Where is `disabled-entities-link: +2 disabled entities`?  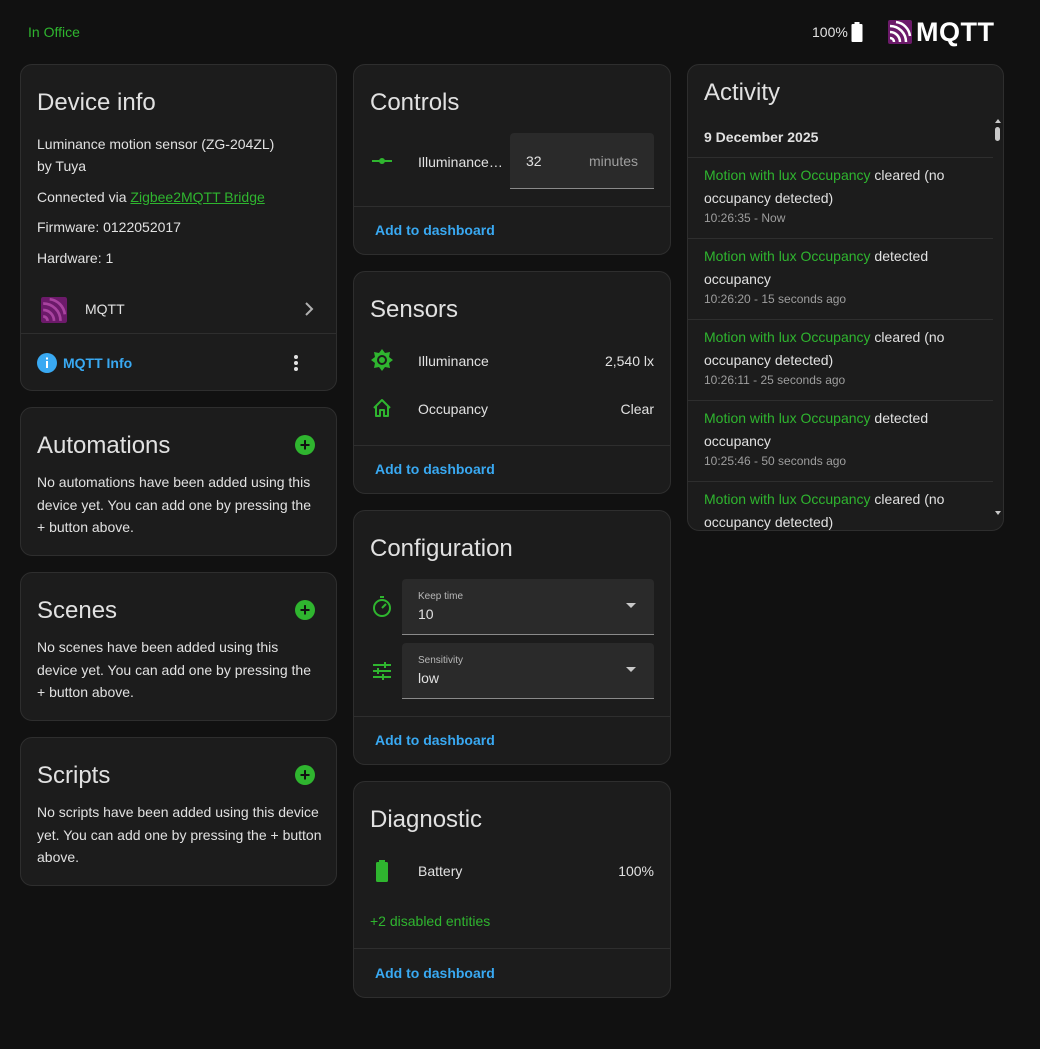
disabled-entities-link: +2 disabled entities is located at coordinates (430, 921).